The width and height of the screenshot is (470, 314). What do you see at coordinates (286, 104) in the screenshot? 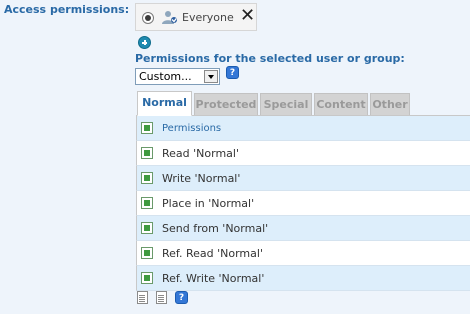
I see `tab-special: Special` at bounding box center [286, 104].